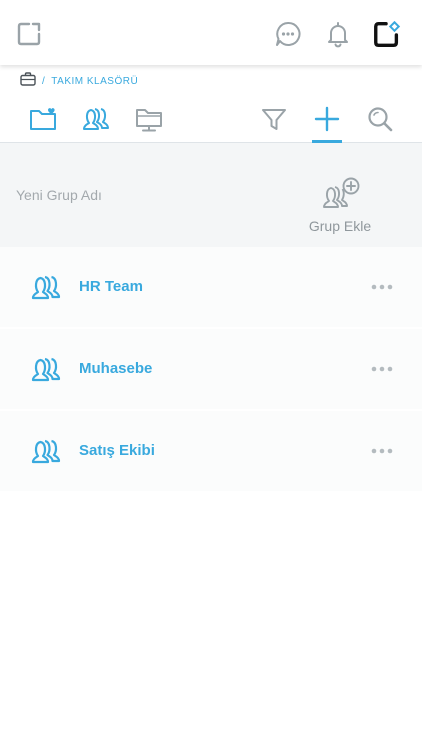  Describe the element at coordinates (43, 119) in the screenshot. I see `favorite-folder-icon` at that location.